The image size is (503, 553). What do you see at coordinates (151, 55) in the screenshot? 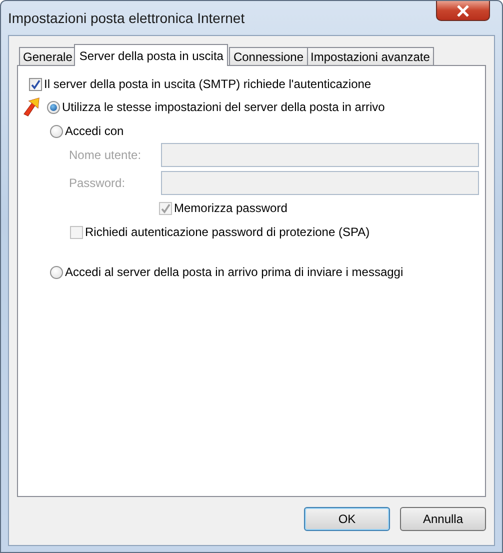
I see `tab: Server della posta in uscita` at bounding box center [151, 55].